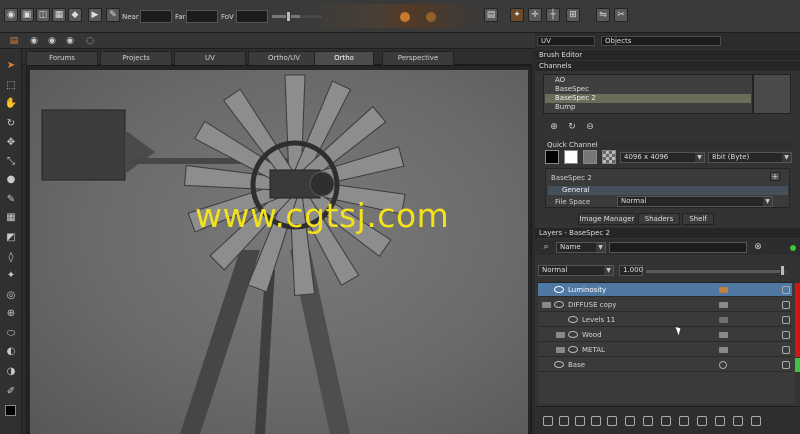 This screenshot has height=434, width=800. Describe the element at coordinates (75, 15) in the screenshot. I see `cube-icon: ◆` at that location.